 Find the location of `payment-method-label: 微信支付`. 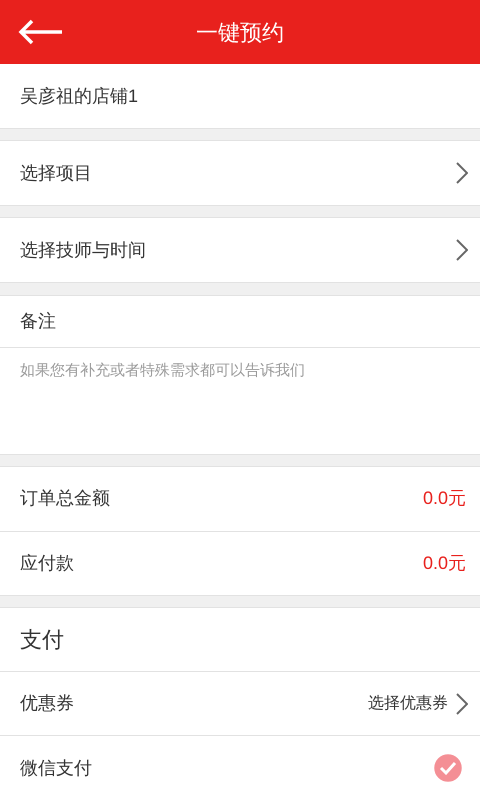

payment-method-label: 微信支付 is located at coordinates (56, 768).